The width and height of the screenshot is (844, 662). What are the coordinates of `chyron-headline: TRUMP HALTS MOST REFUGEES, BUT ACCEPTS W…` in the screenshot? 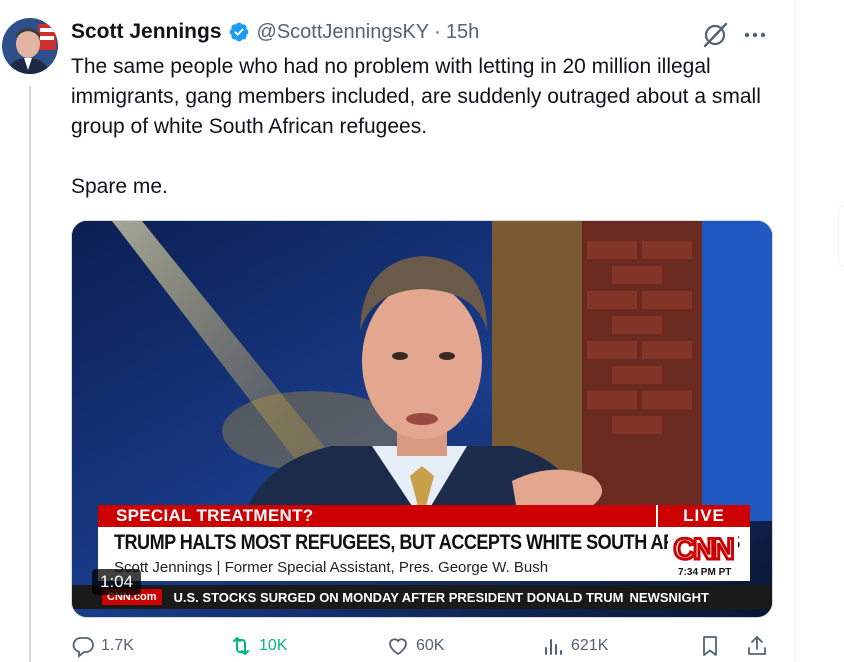 It's located at (427, 542).